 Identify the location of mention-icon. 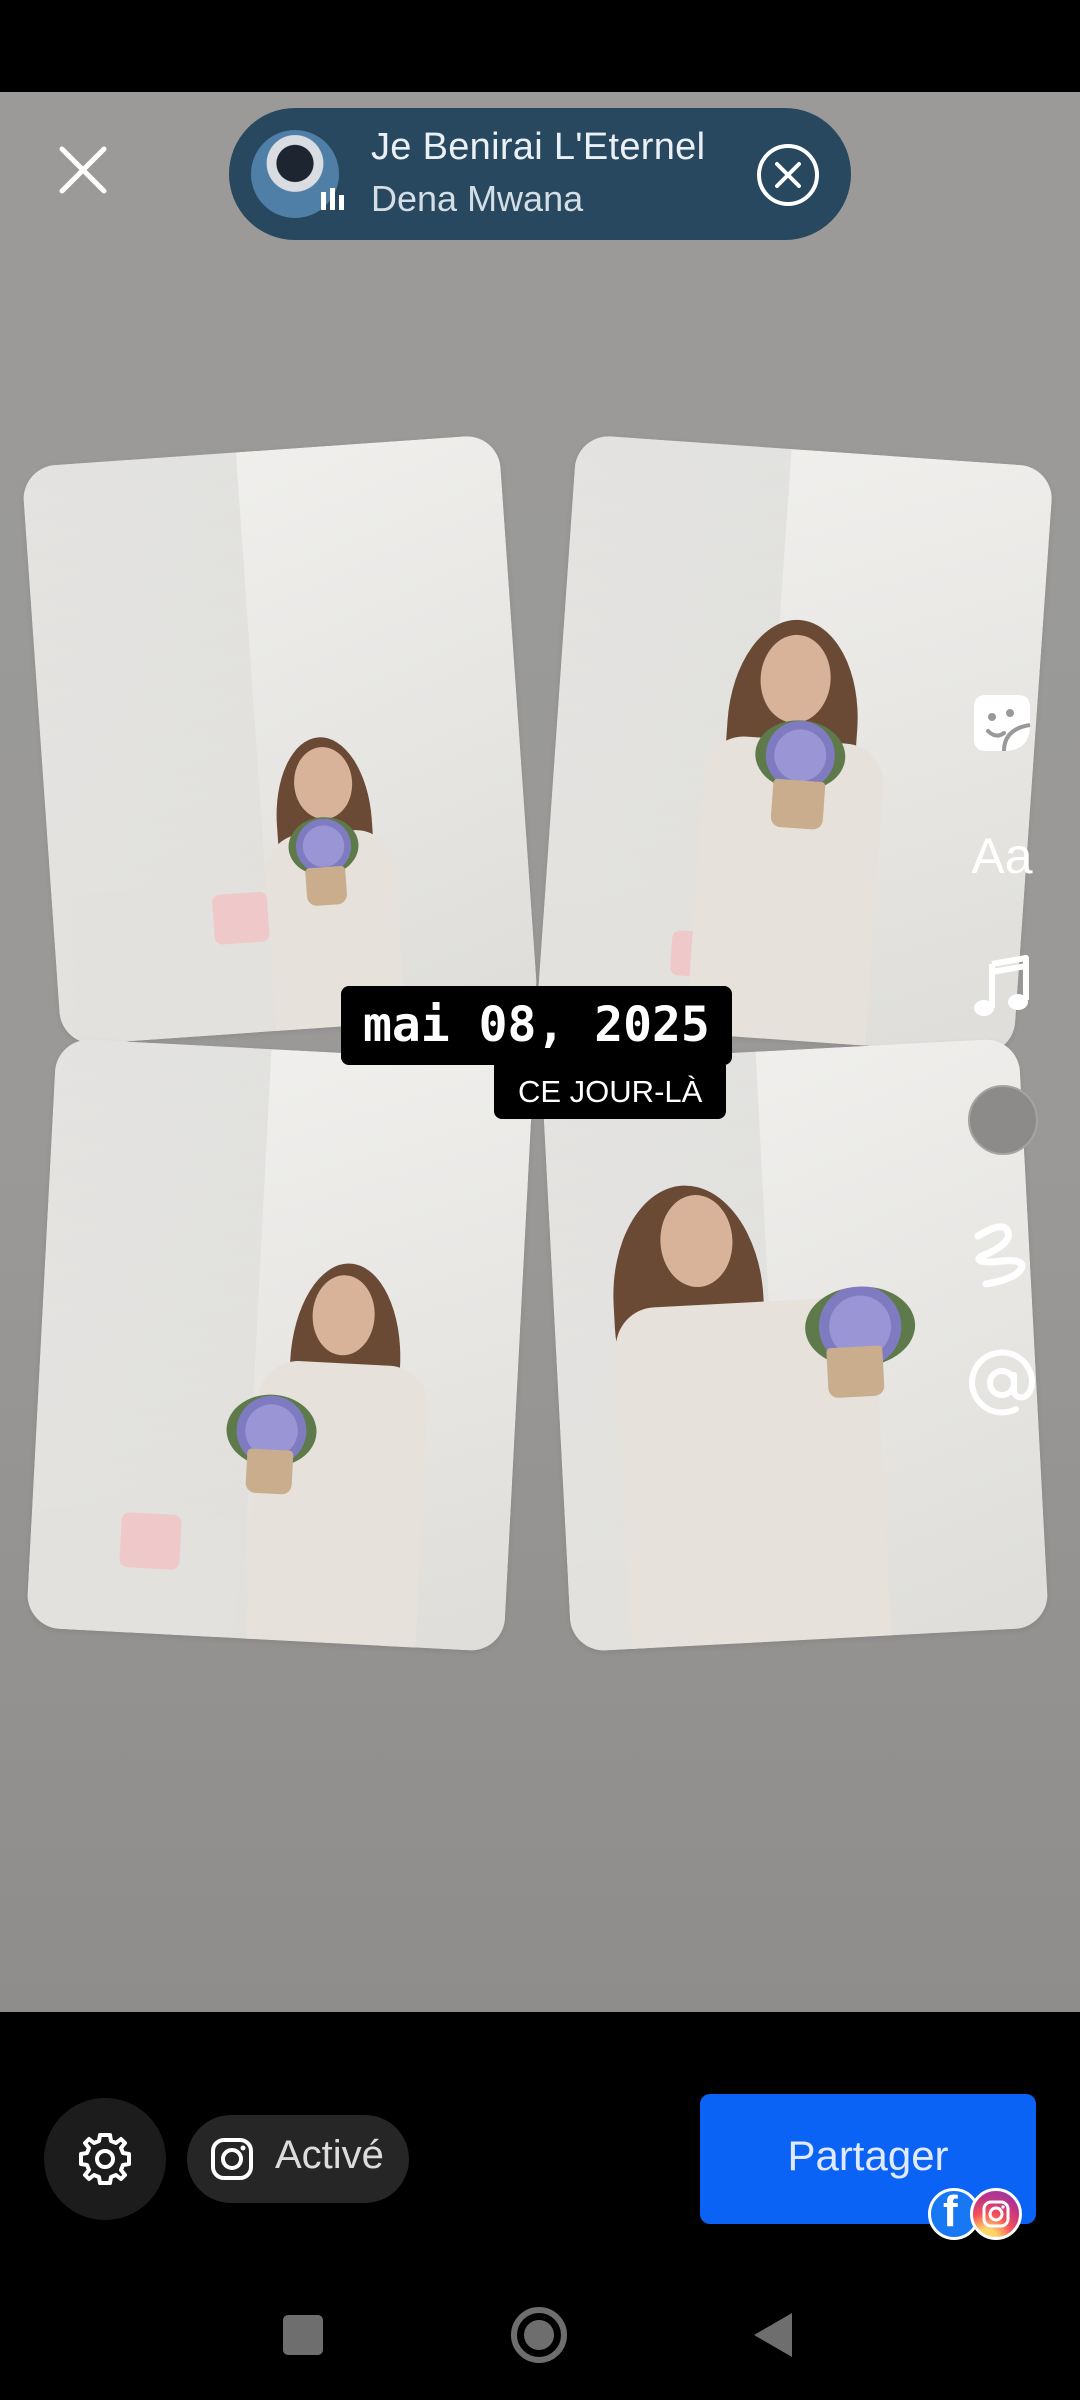
(1002, 1383).